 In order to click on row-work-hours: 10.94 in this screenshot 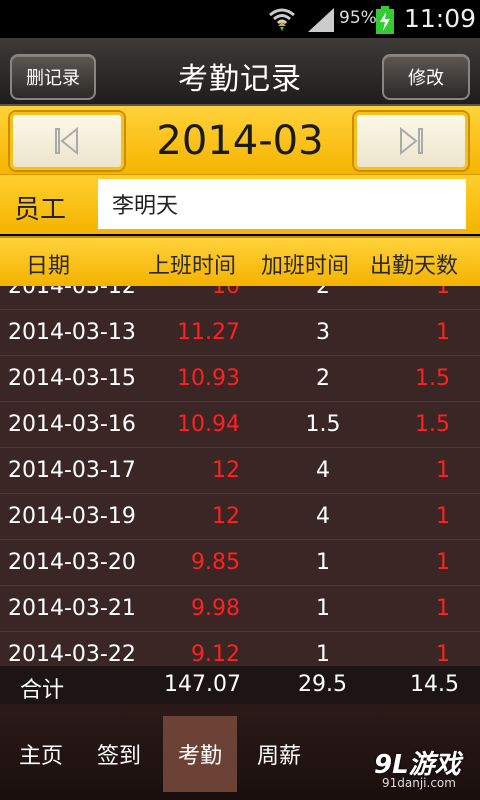, I will do `click(208, 424)`.